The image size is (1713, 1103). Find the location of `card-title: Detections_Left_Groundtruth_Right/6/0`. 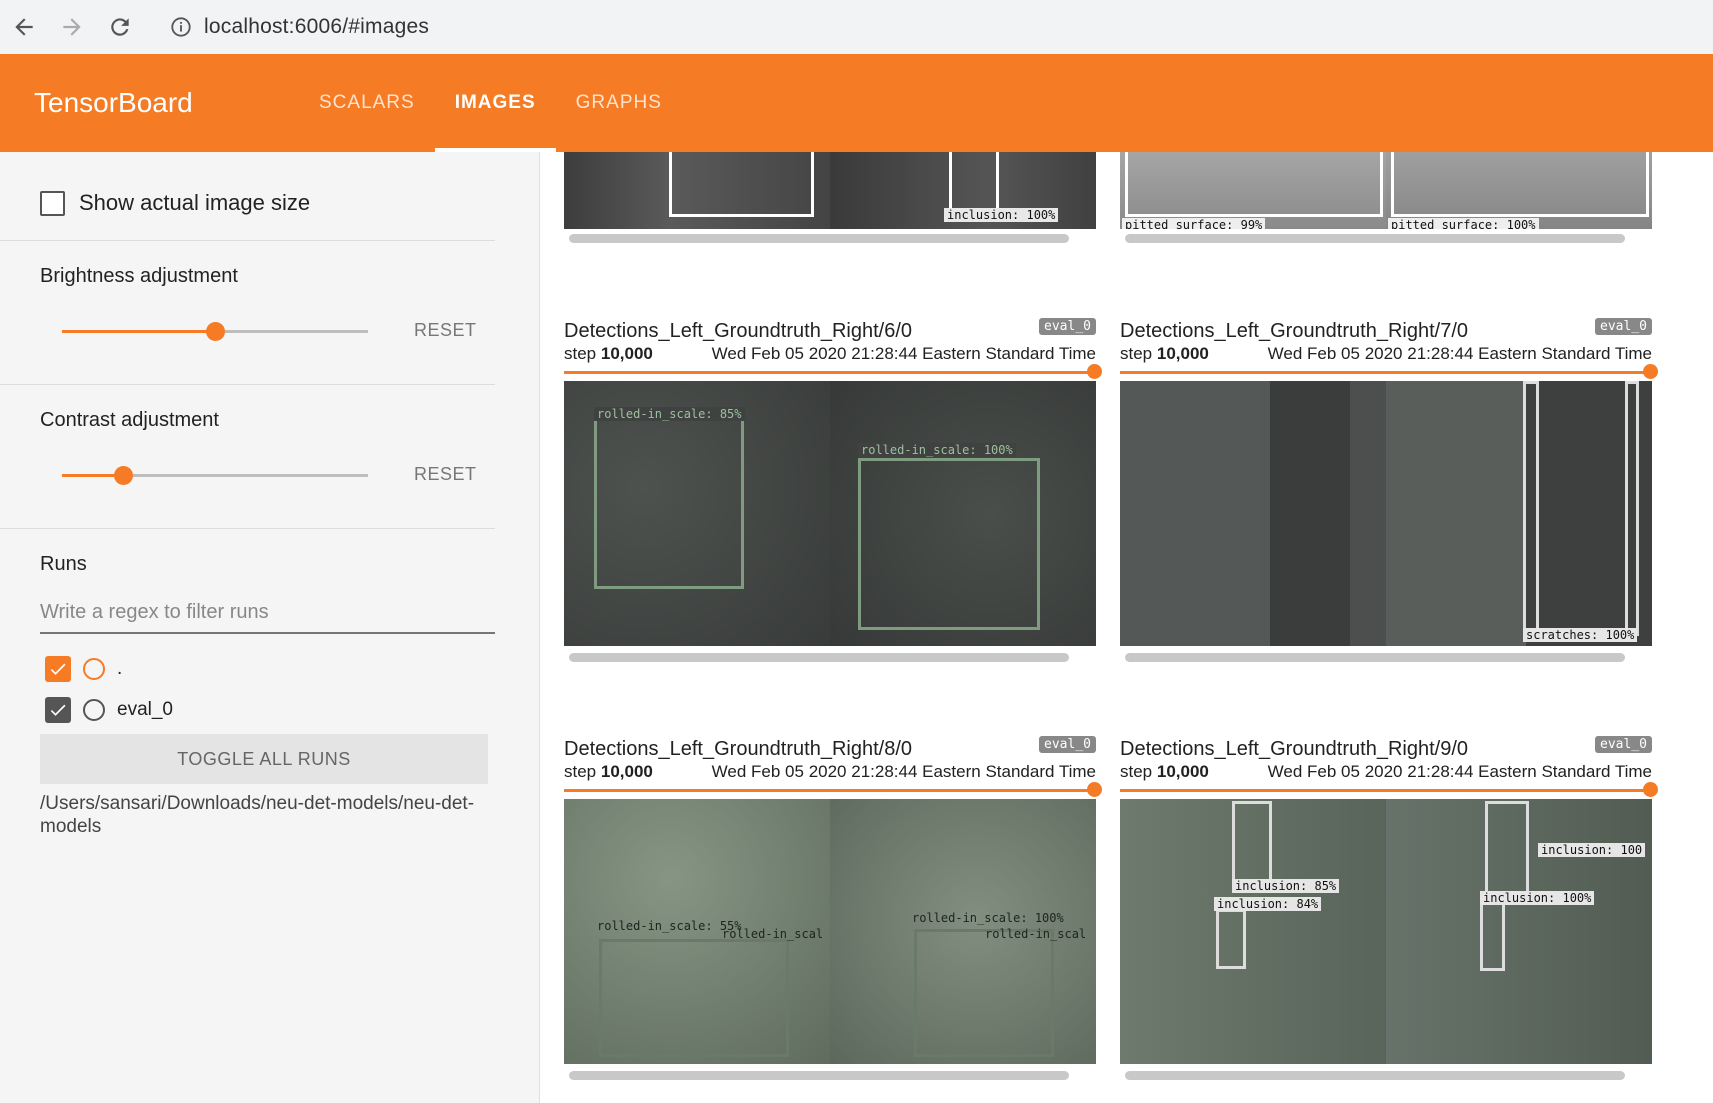

card-title: Detections_Left_Groundtruth_Right/6/0 is located at coordinates (738, 331).